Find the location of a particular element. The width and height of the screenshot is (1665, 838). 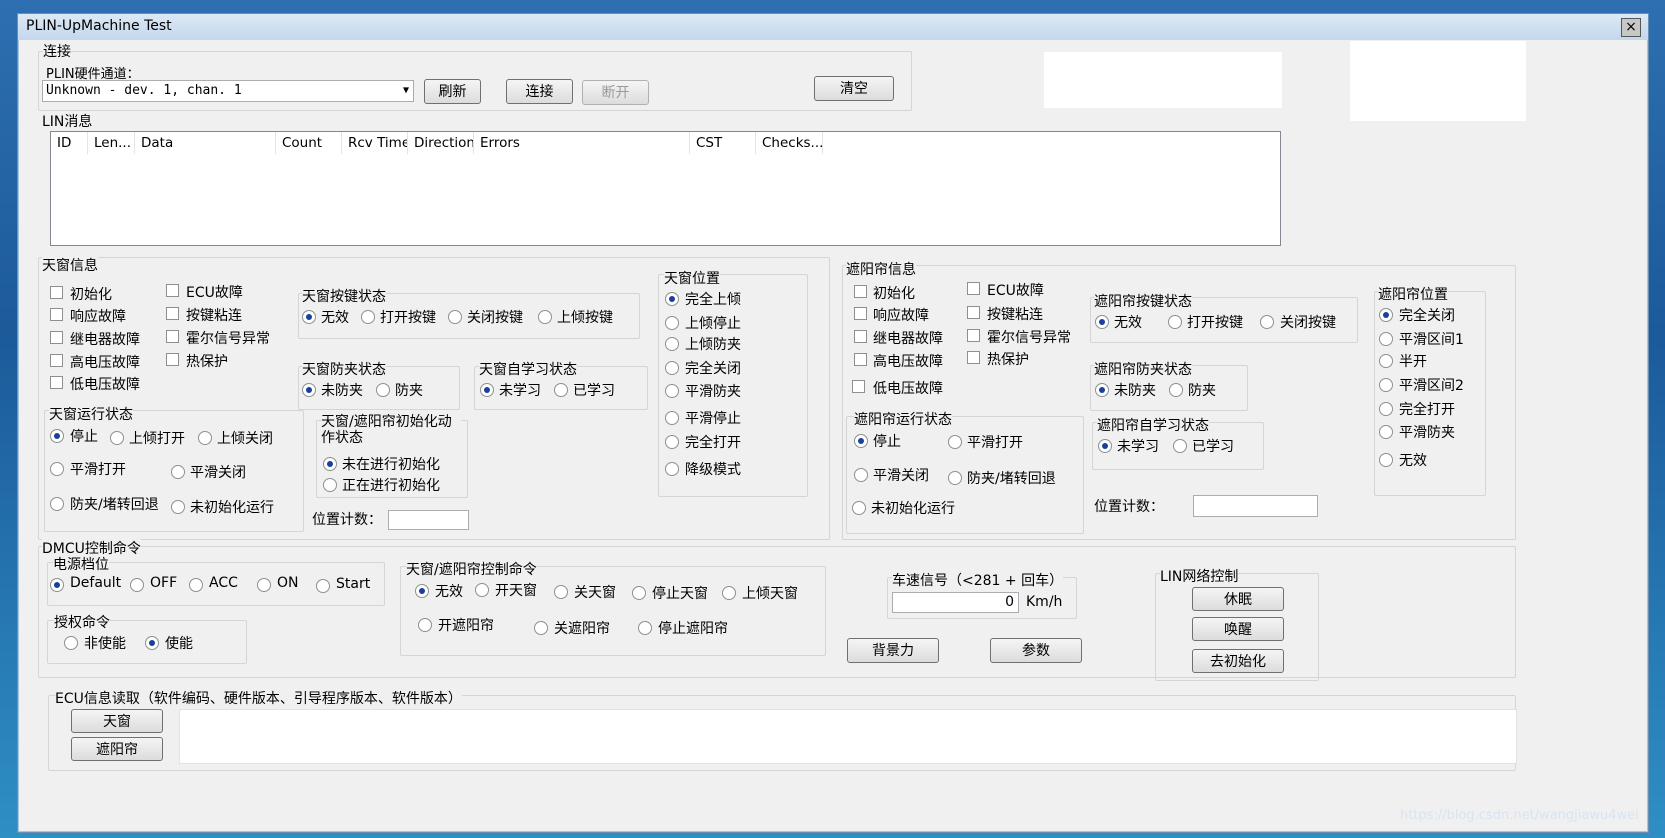

radio-sh-pinch-yes is located at coordinates (1176, 390).